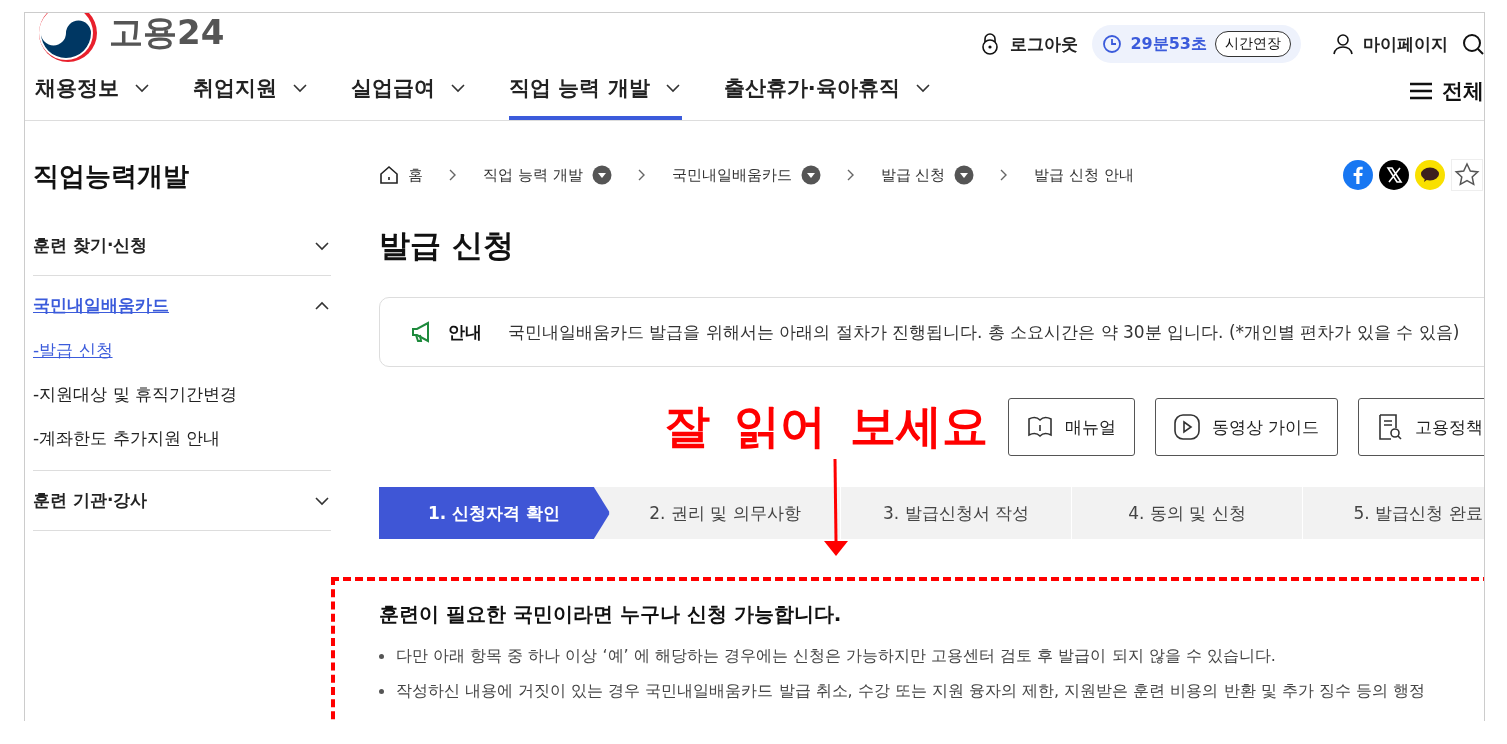  What do you see at coordinates (182, 305) in the screenshot?
I see `sidebar-item: 국민내일배움카드` at bounding box center [182, 305].